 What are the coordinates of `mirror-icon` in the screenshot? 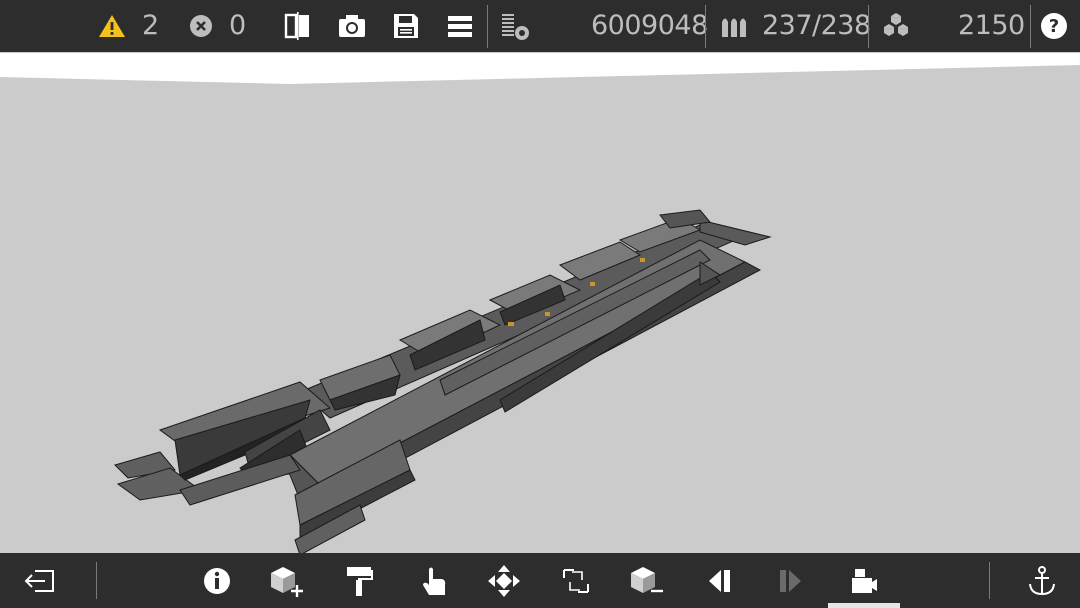 It's located at (298, 26).